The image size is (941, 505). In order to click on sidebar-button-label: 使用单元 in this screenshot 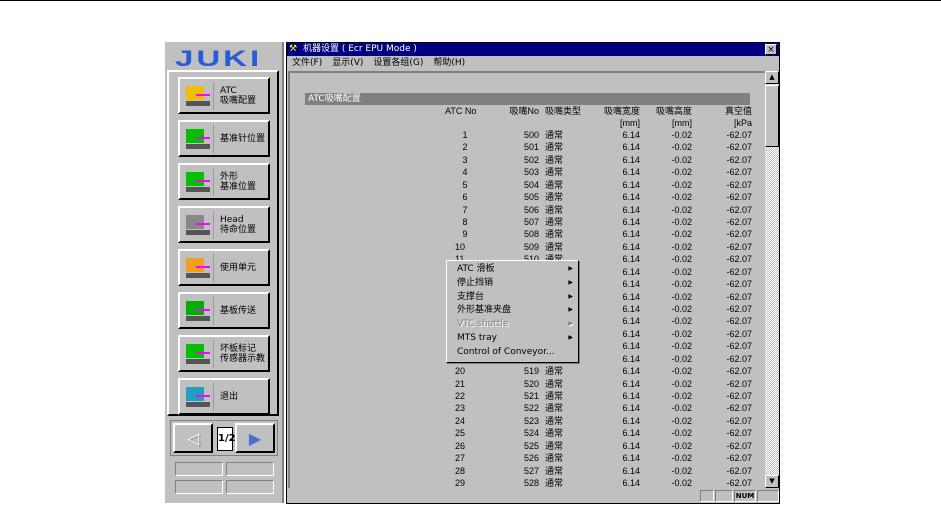, I will do `click(238, 268)`.